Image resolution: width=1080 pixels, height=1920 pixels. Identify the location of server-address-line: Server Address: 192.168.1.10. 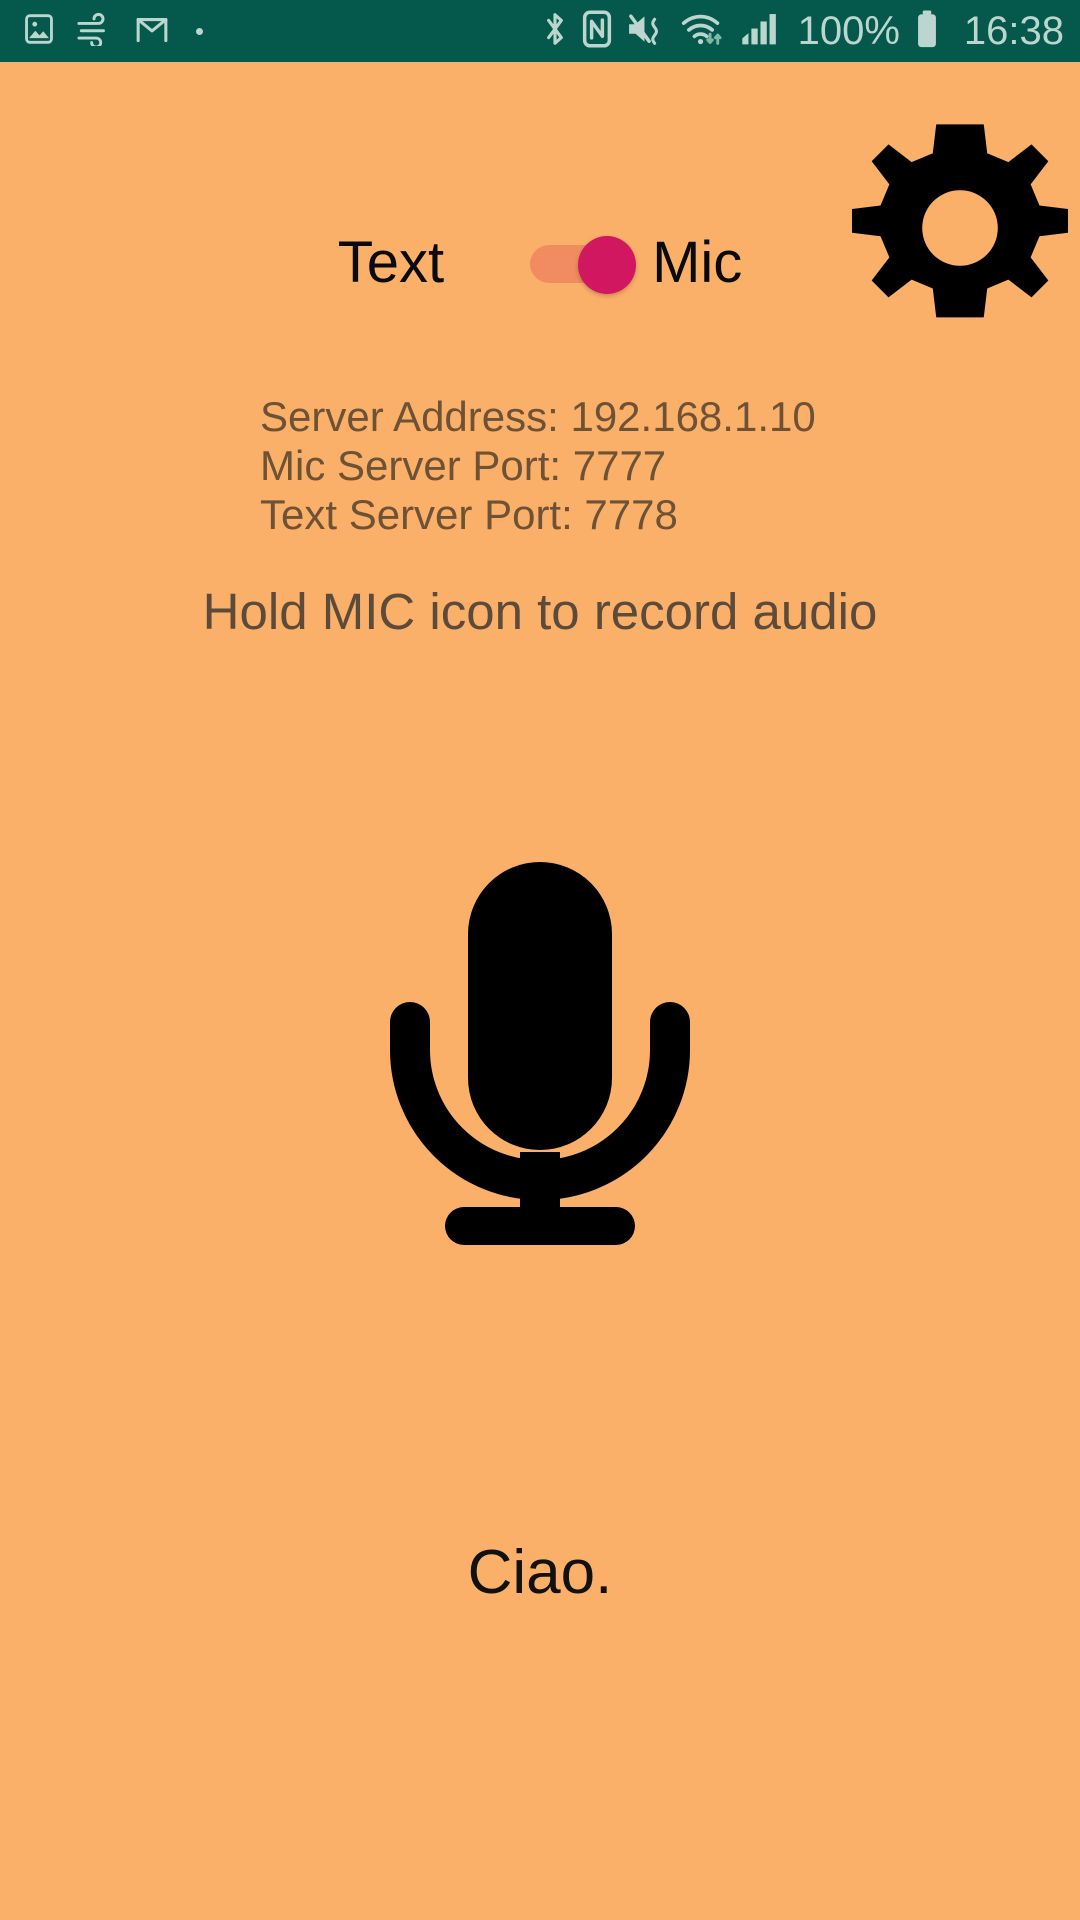
(538, 416).